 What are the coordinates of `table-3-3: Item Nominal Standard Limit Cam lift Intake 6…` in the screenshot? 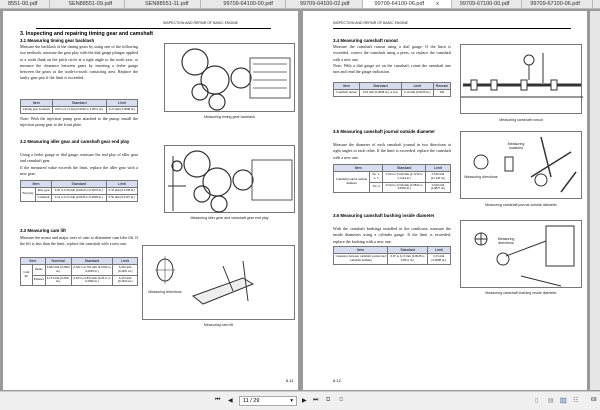 It's located at (79, 272).